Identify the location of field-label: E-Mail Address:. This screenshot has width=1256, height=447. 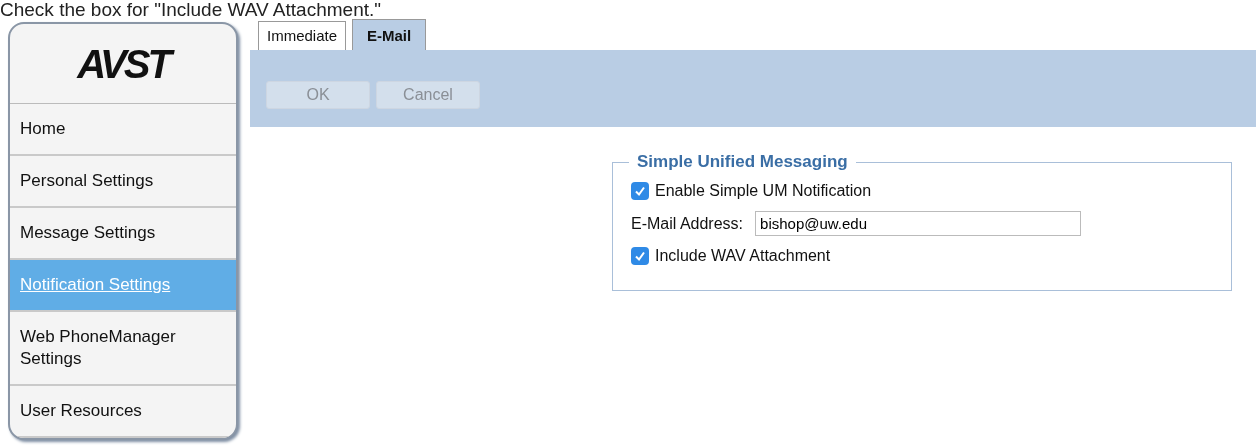
(687, 223).